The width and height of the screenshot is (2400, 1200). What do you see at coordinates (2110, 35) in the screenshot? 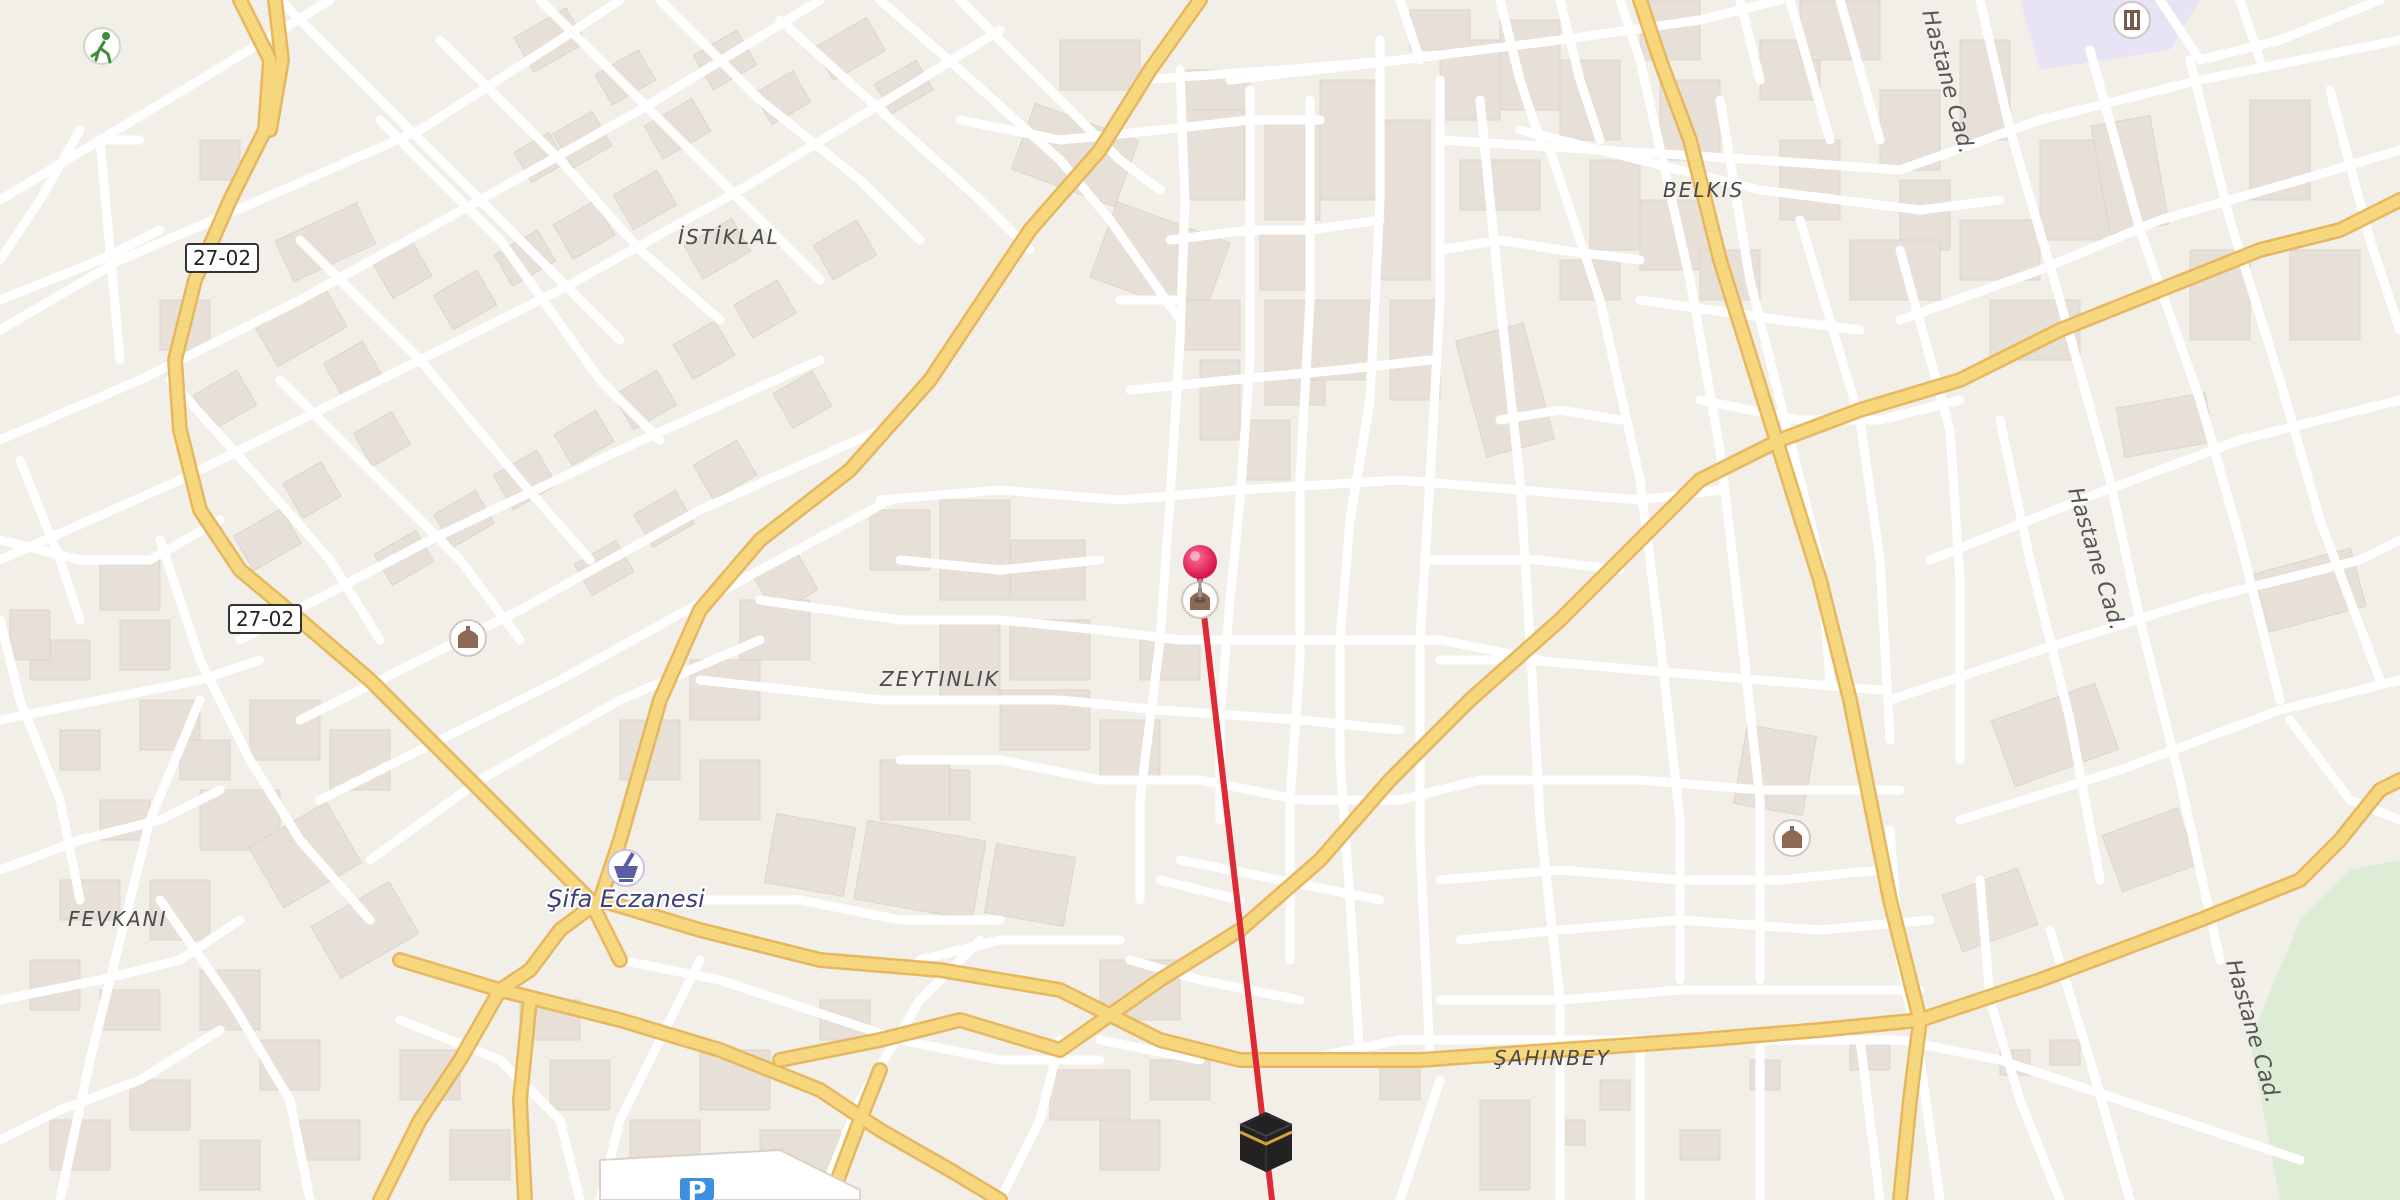
I see `hospital-area` at bounding box center [2110, 35].